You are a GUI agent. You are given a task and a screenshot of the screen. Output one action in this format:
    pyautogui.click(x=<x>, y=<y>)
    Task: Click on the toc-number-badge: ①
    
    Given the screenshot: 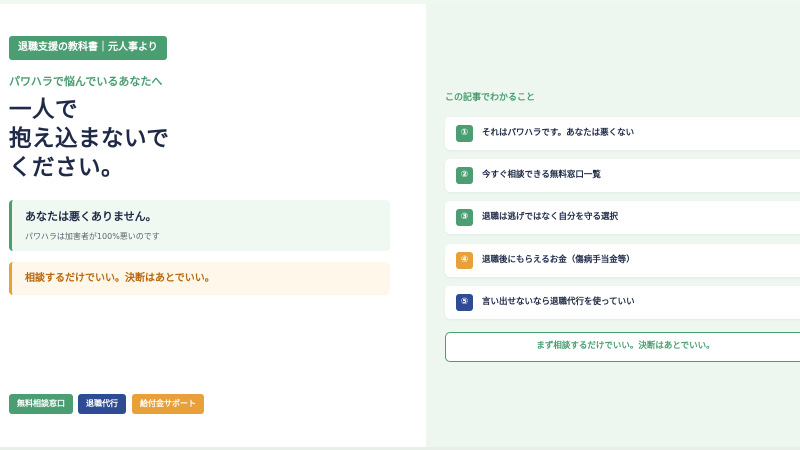 What is the action you would take?
    pyautogui.click(x=464, y=133)
    